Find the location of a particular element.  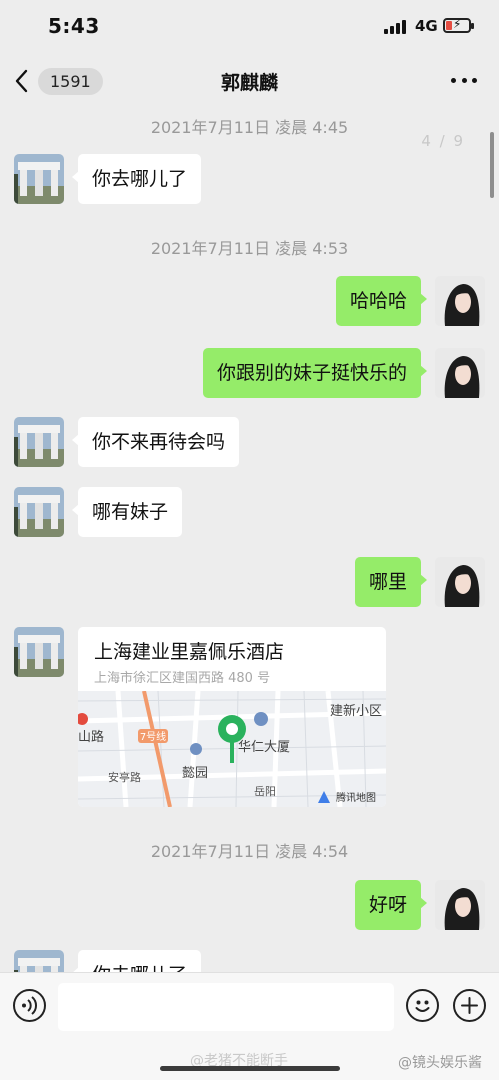

home-indicator is located at coordinates (250, 1068).